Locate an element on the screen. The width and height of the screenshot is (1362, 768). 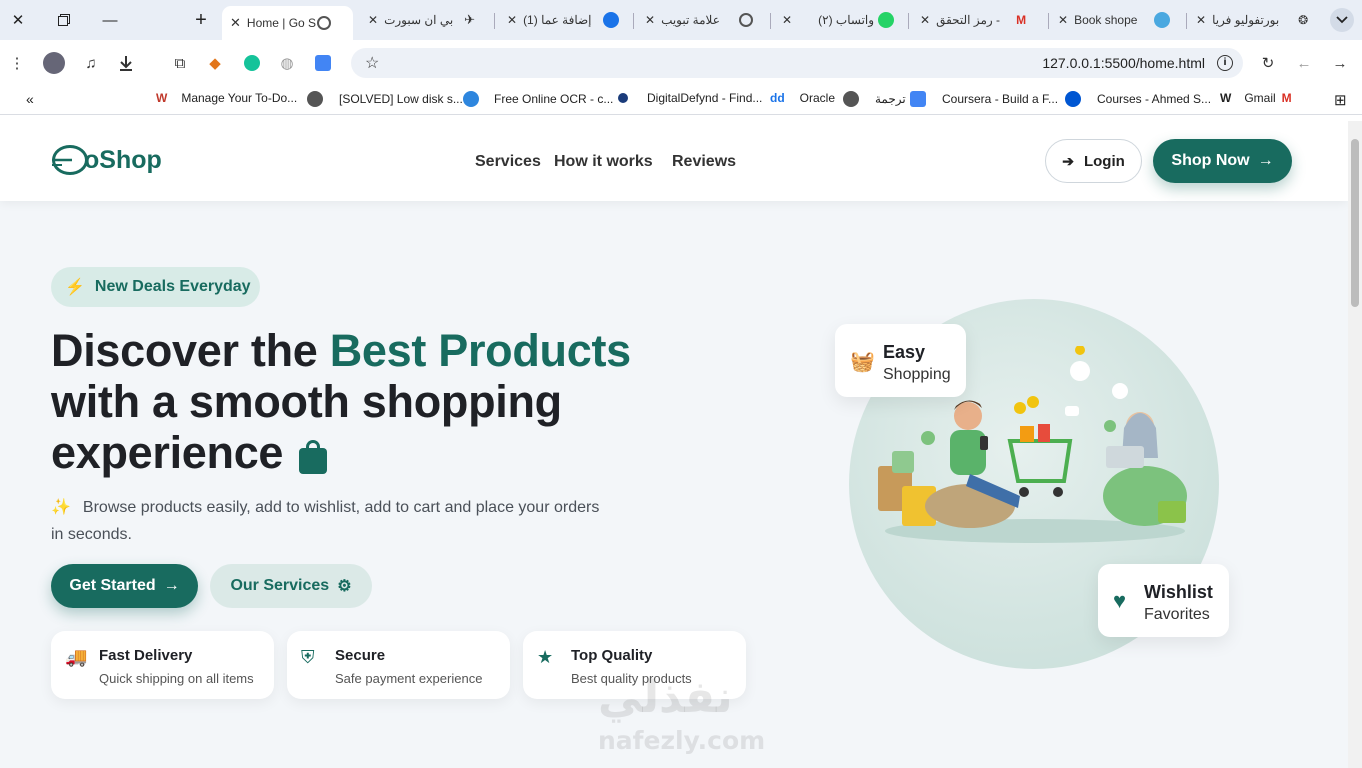
tab-portfolio: ✕ بورتفوليو فريا ❂ is located at coordinates (1258, 20).